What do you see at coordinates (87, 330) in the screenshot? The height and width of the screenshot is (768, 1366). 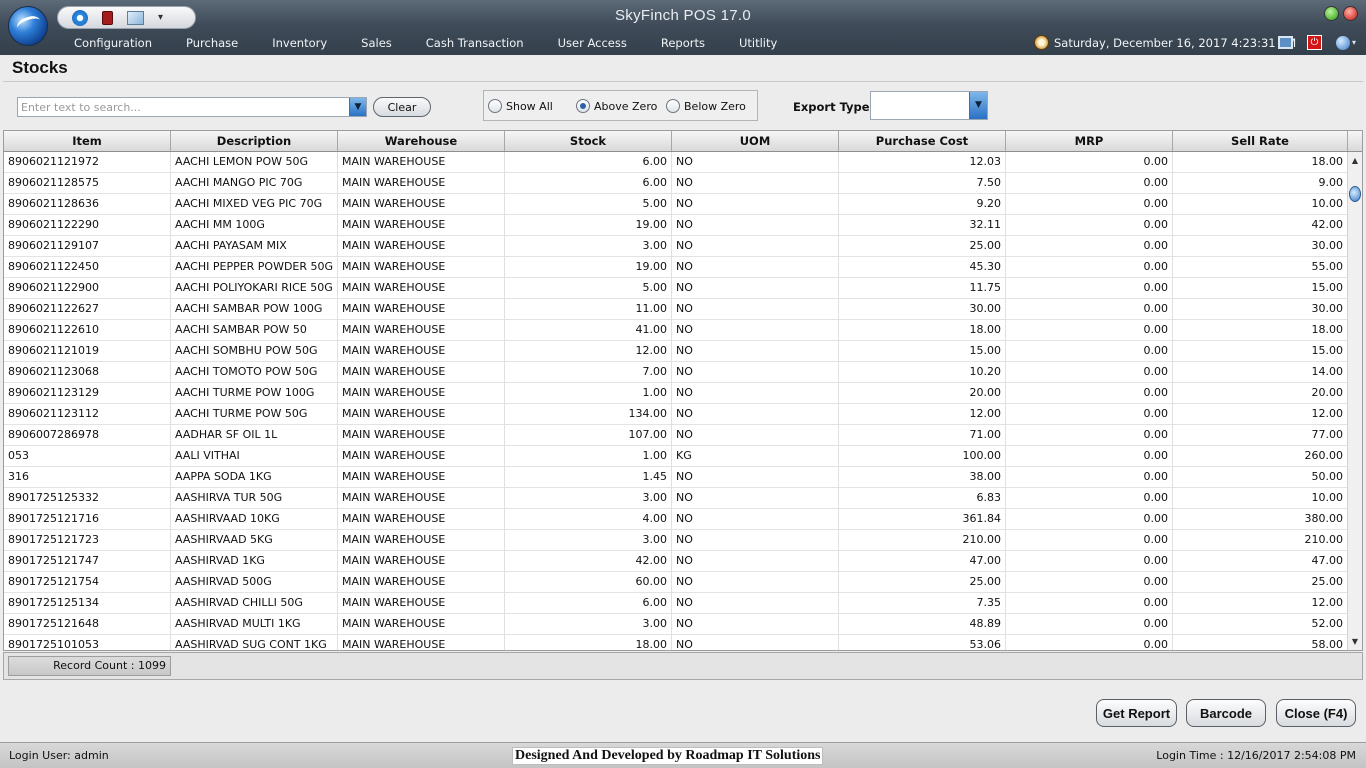 I see `table-cell: 8906021122610` at bounding box center [87, 330].